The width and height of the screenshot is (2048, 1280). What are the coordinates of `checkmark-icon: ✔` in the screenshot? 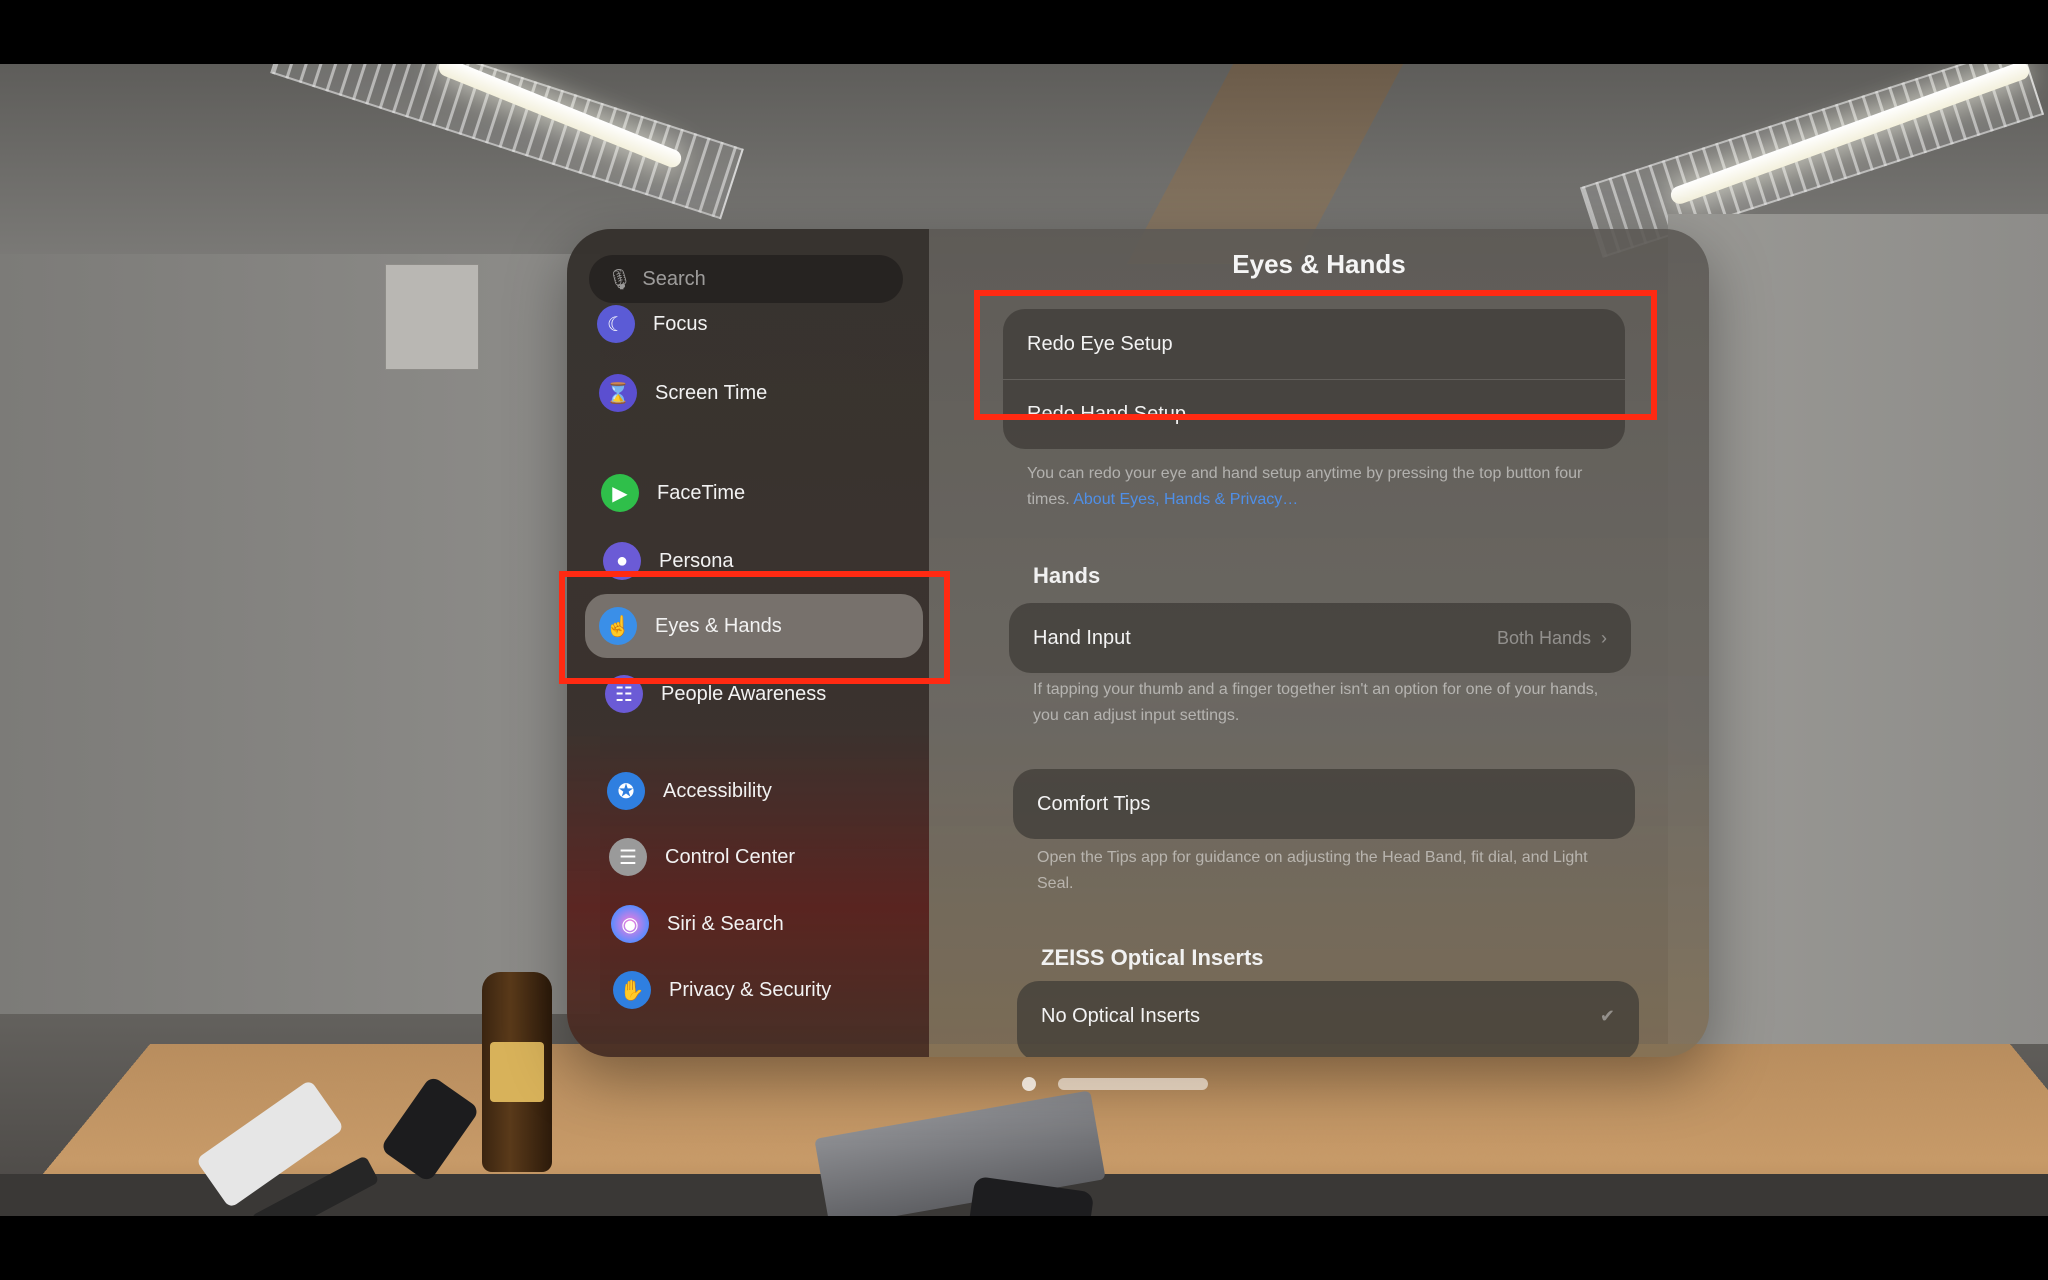 It's located at (1607, 1015).